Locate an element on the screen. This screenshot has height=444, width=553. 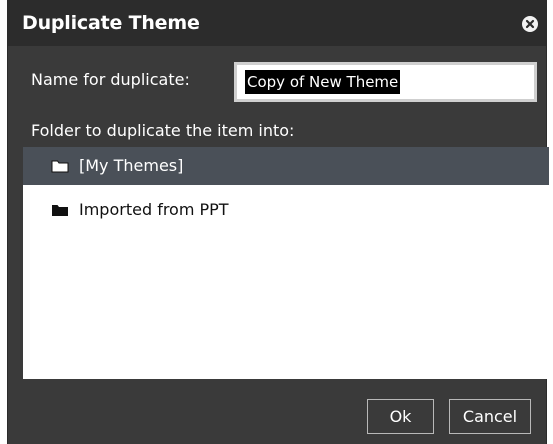
close-button is located at coordinates (530, 24).